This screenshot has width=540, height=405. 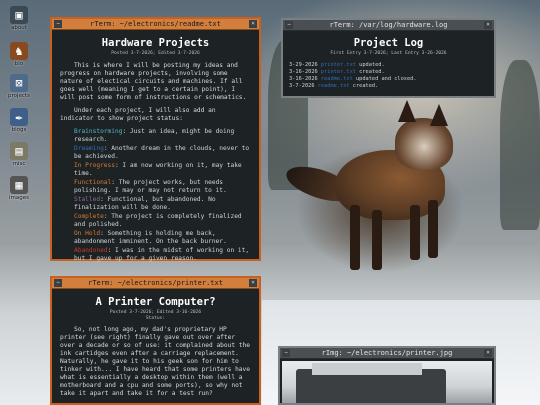 I want to click on image-icon: ▦, so click(x=19, y=185).